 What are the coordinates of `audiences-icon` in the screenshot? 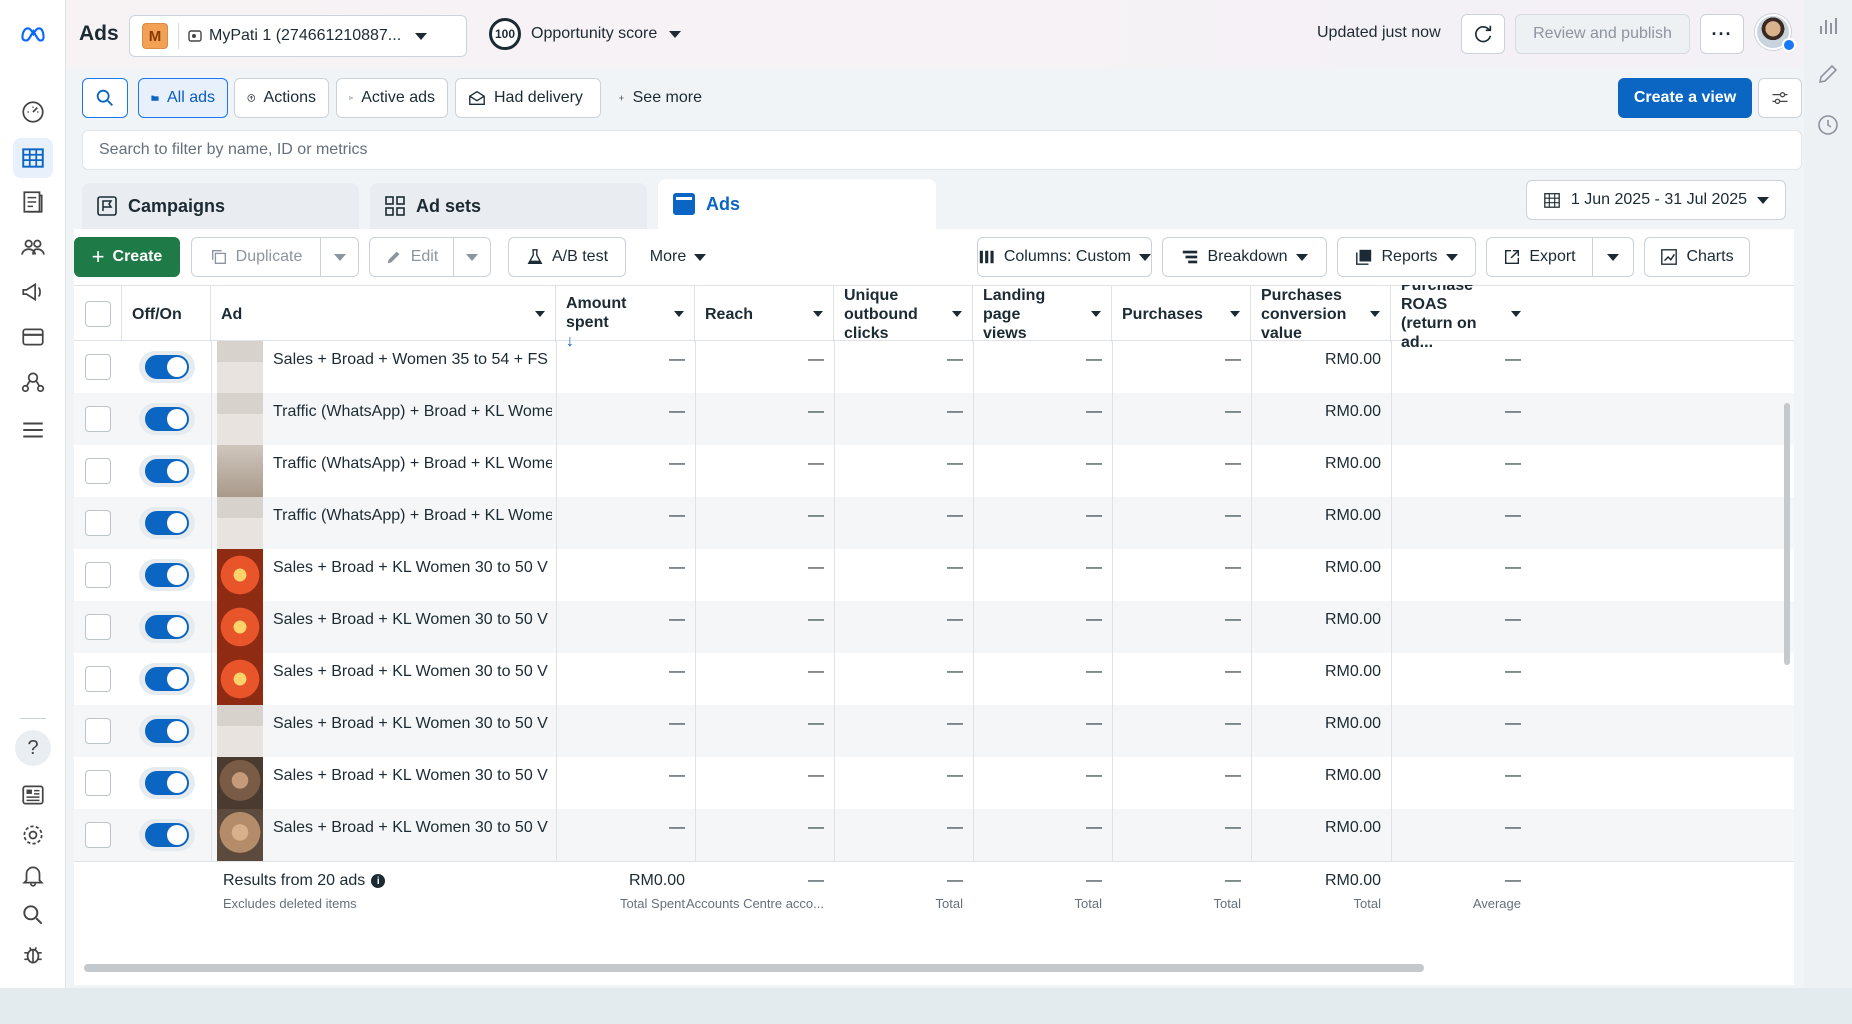 It's located at (33, 247).